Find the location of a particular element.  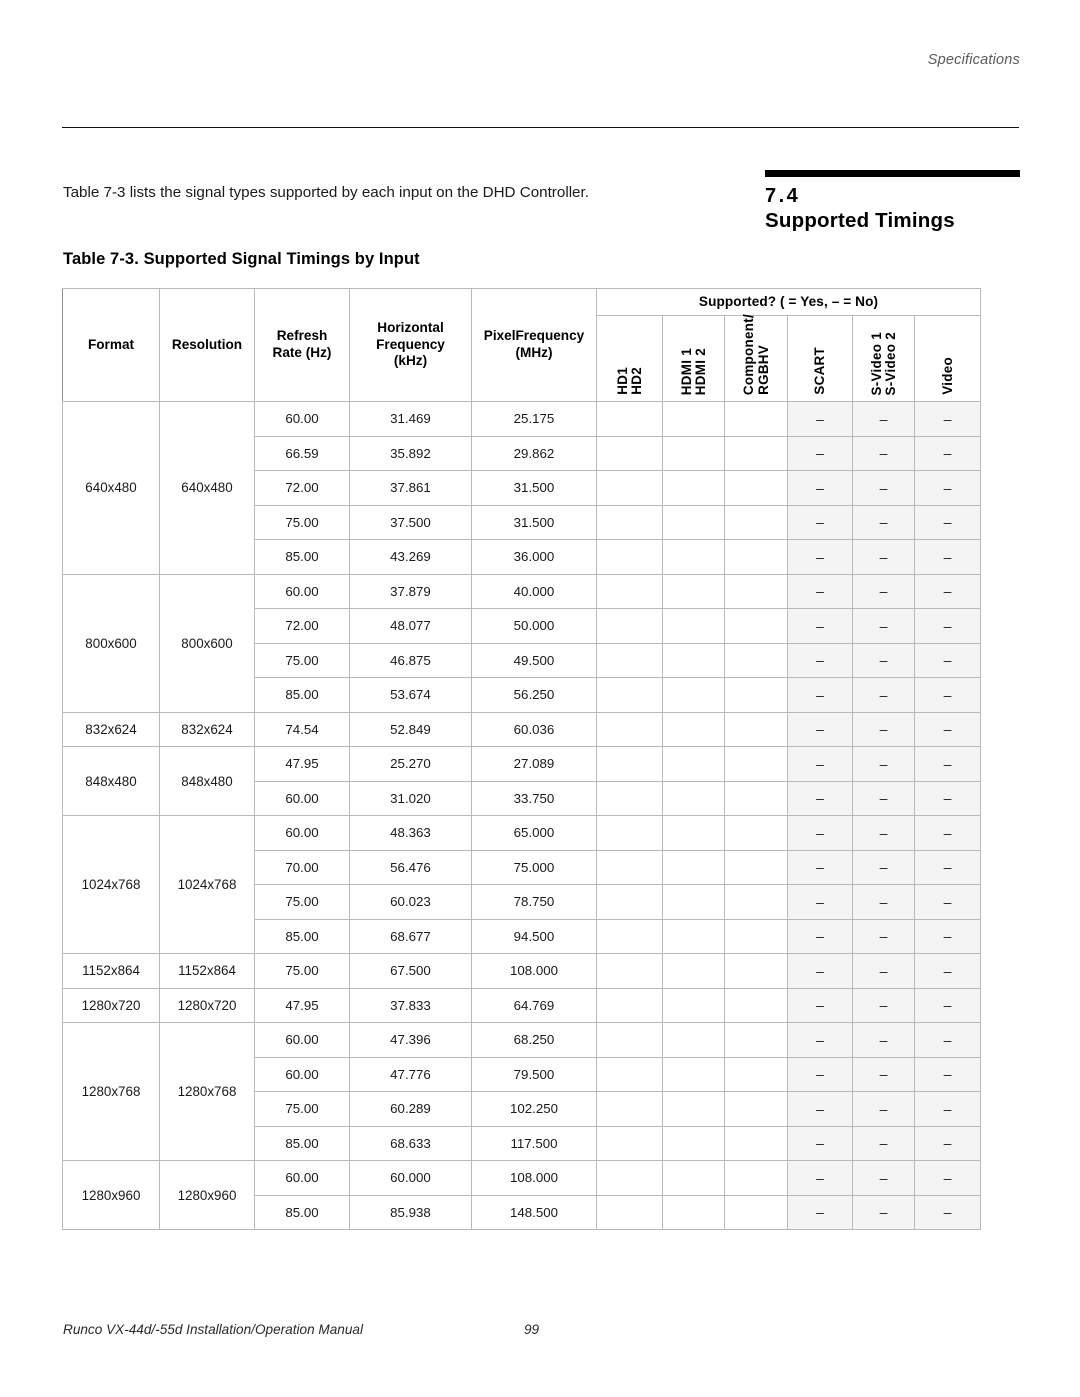

header-horizontal-frequency: Horizontal Frequency (kHz) is located at coordinates (410, 345).